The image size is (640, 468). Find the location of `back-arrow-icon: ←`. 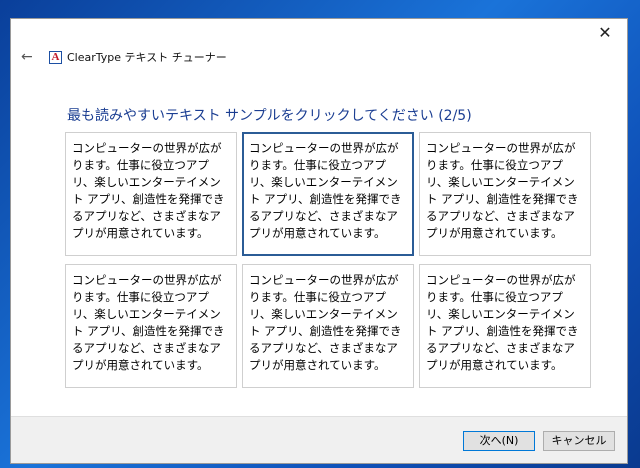

back-arrow-icon: ← is located at coordinates (30, 57).